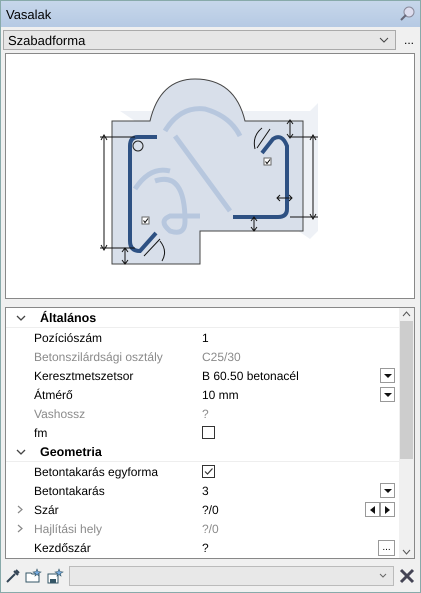 This screenshot has width=421, height=593. I want to click on previous-button, so click(372, 509).